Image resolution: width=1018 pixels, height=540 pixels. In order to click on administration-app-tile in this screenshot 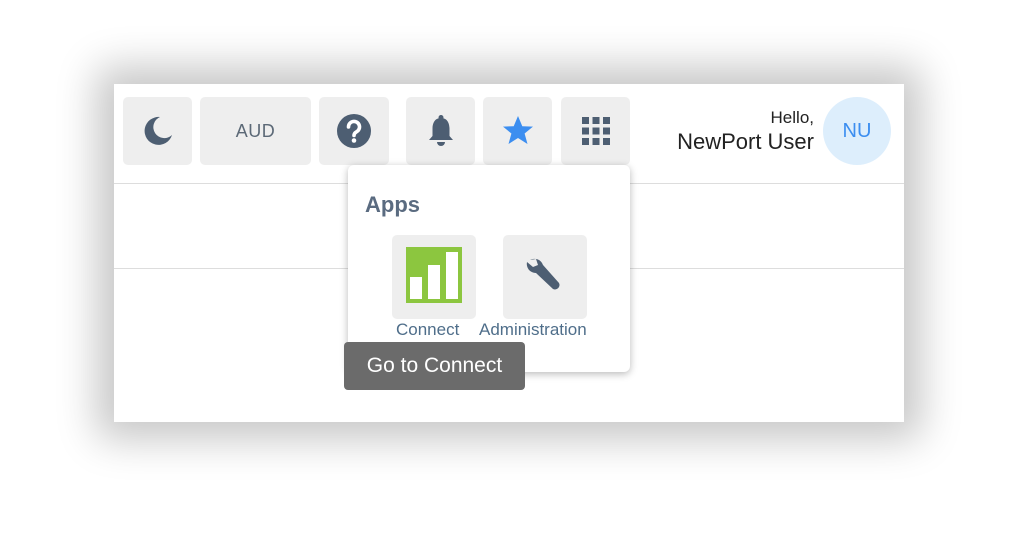, I will do `click(545, 277)`.